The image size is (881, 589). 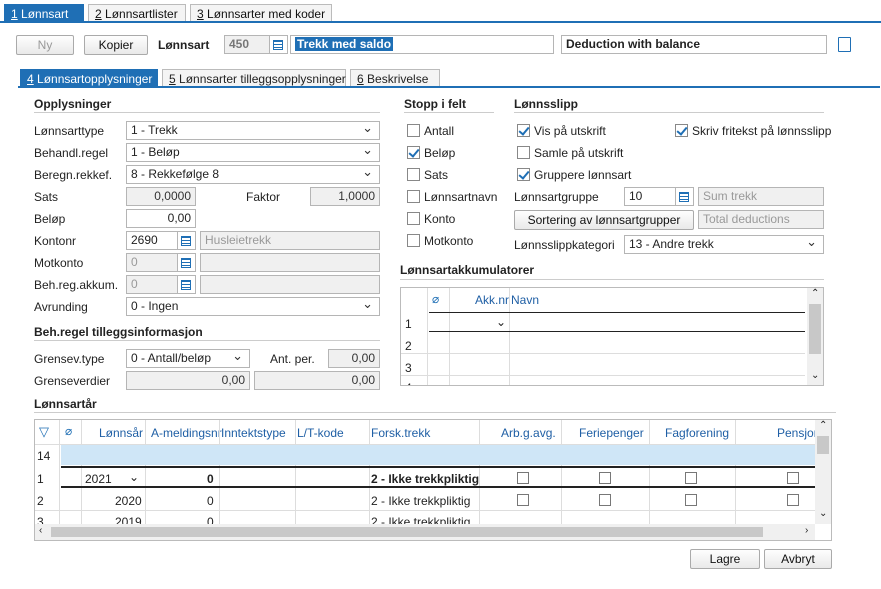 What do you see at coordinates (44, 13) in the screenshot?
I see `tab-lonnsart: 1 Lønnsart` at bounding box center [44, 13].